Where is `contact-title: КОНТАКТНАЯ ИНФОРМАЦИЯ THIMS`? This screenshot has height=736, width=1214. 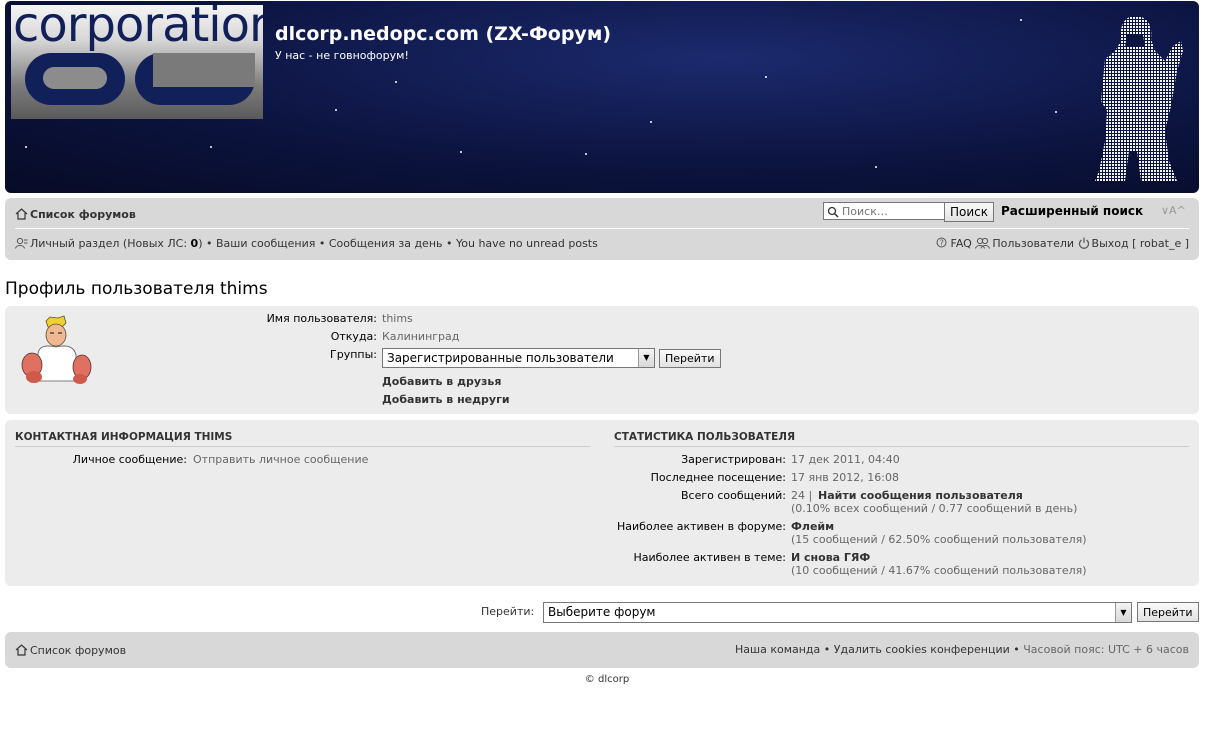 contact-title: КОНТАКТНАЯ ИНФОРМАЦИЯ THIMS is located at coordinates (124, 437).